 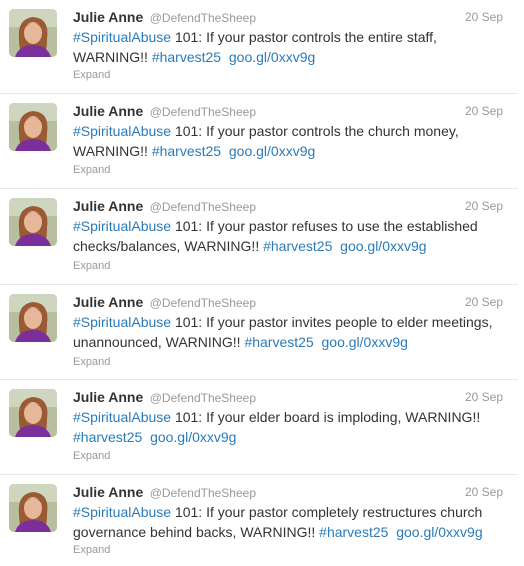 I want to click on scrollbar, so click(x=521, y=282).